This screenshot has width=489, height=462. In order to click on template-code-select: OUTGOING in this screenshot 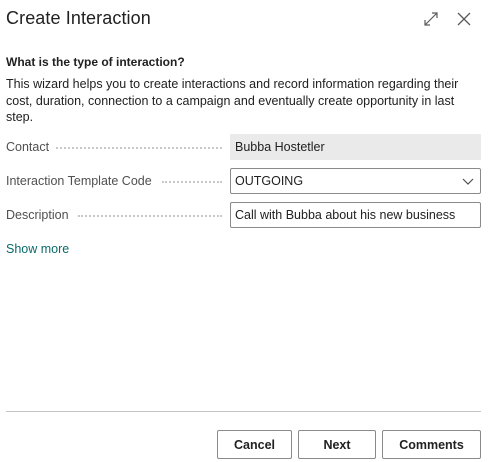, I will do `click(355, 181)`.